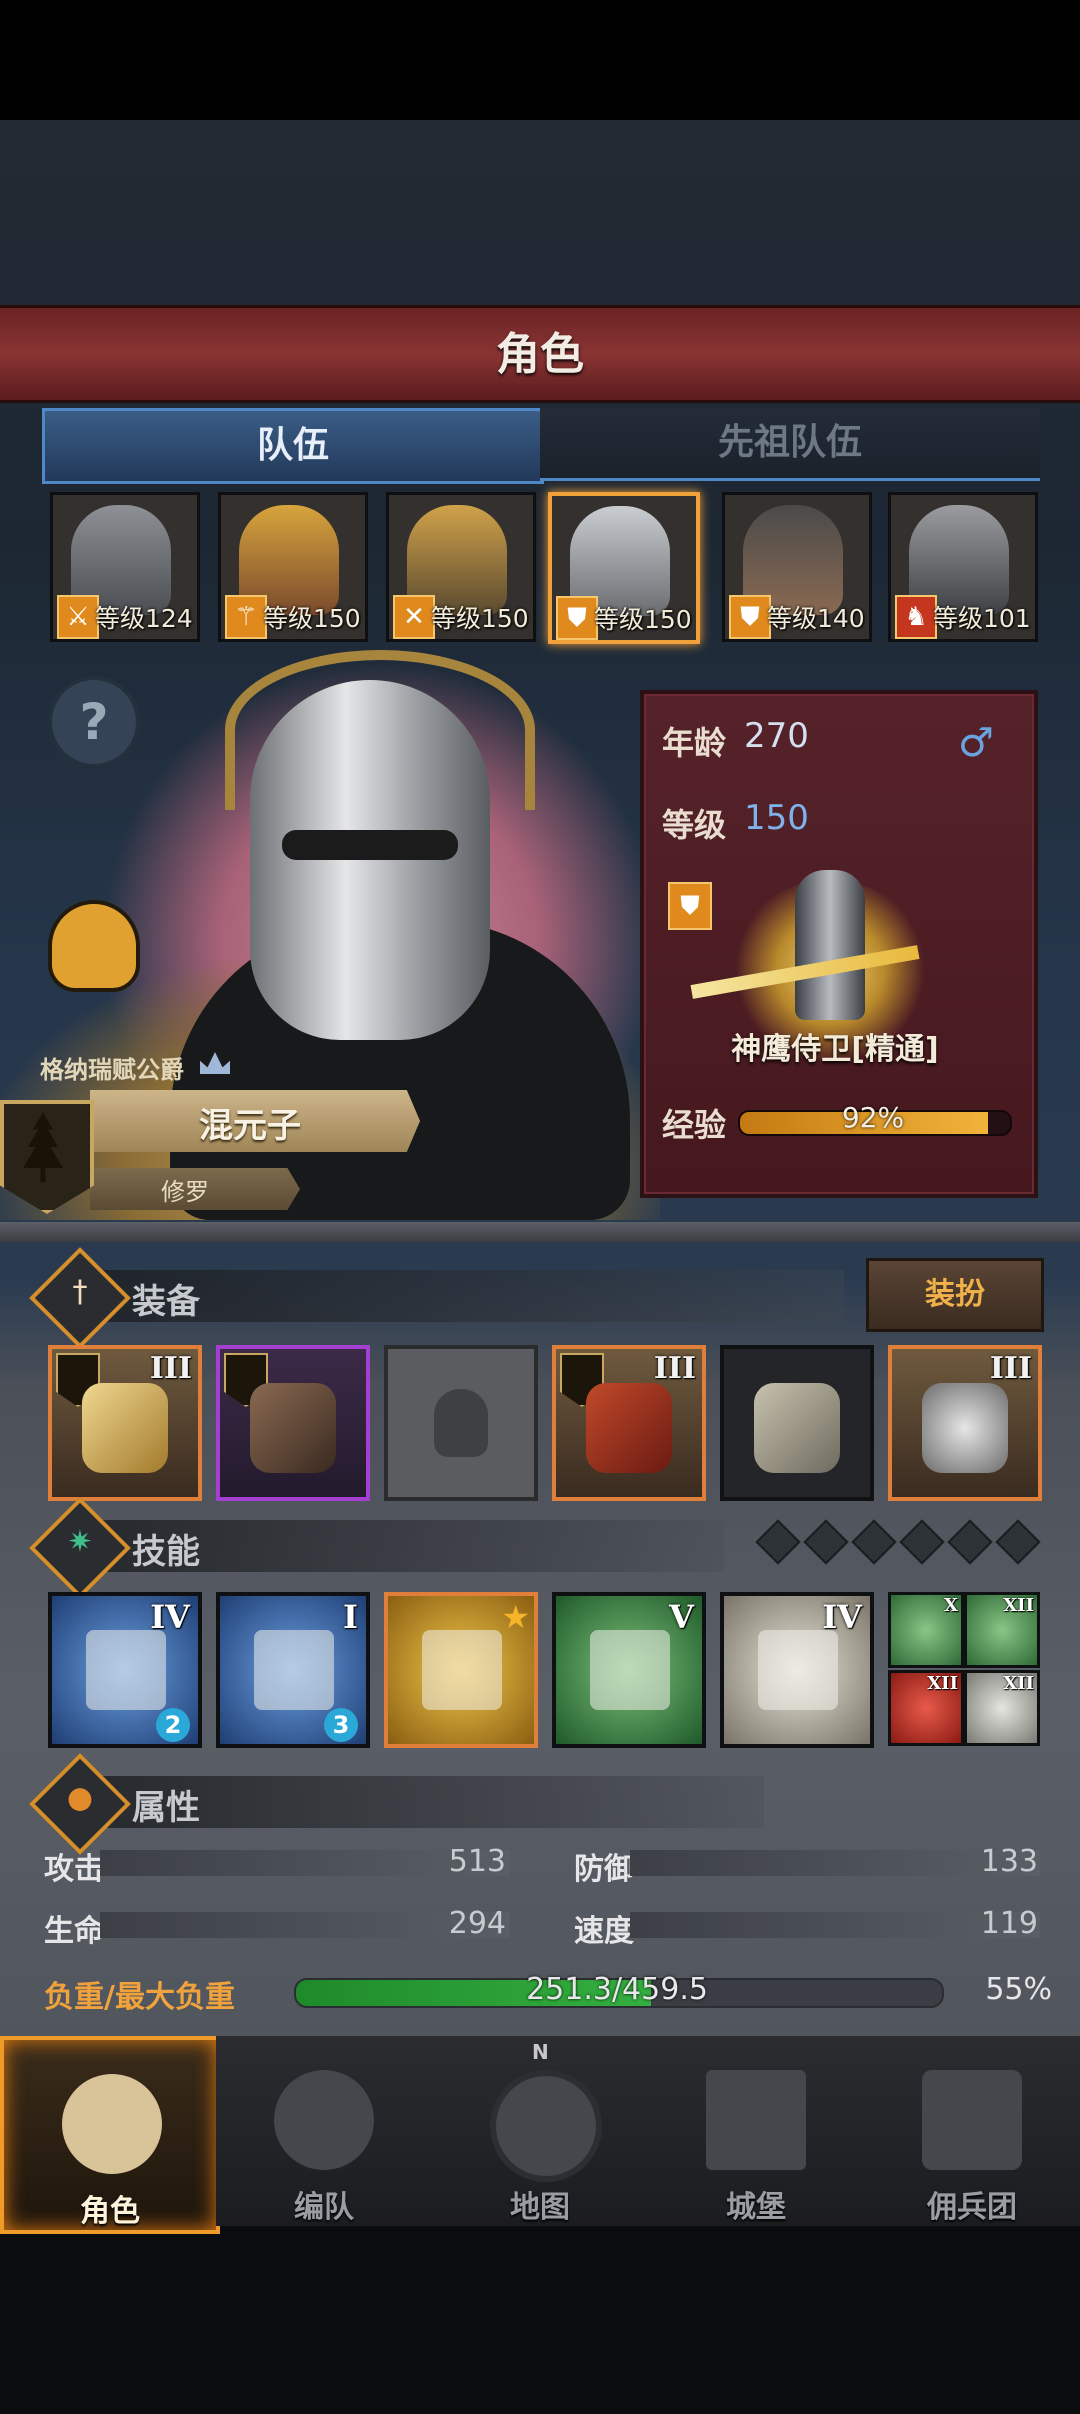 The width and height of the screenshot is (1080, 2414). Describe the element at coordinates (604, 1931) in the screenshot. I see `speed-label: 速度` at that location.